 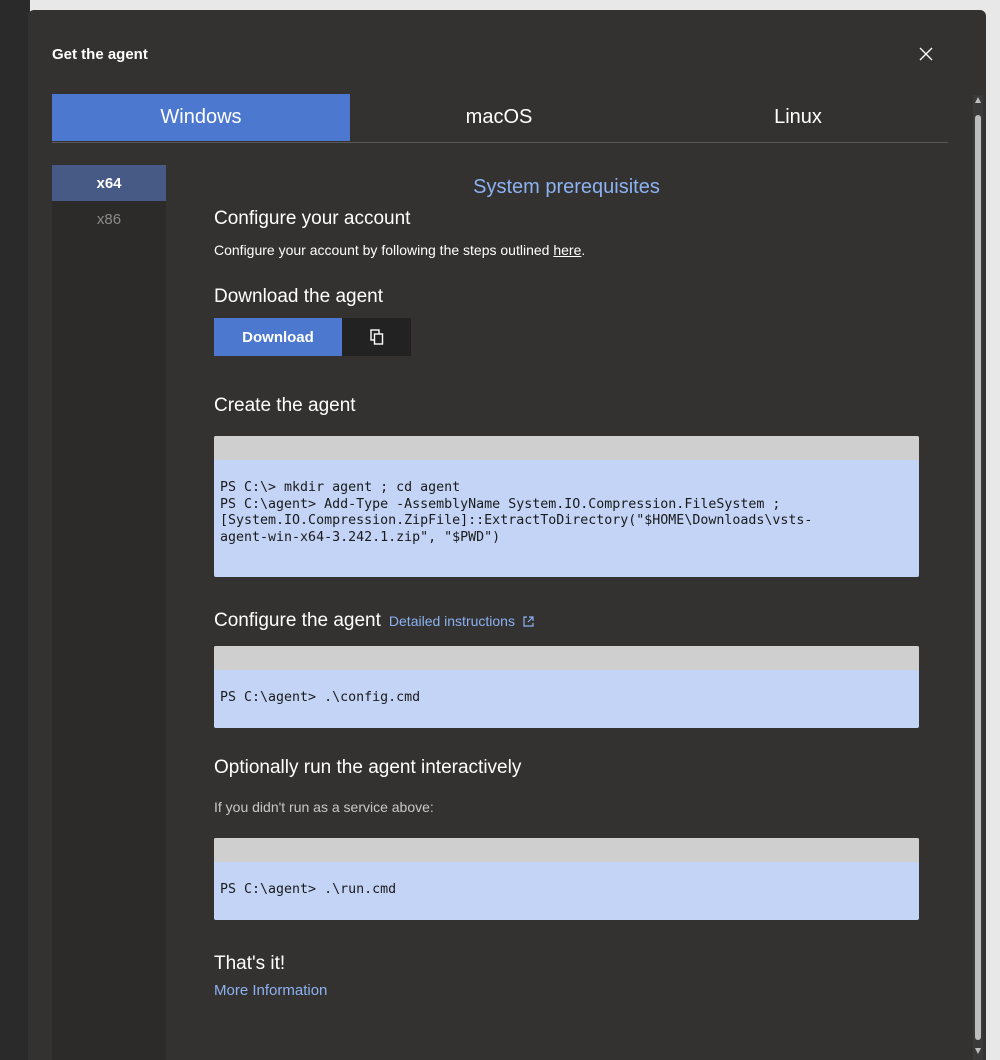 I want to click on detailed-instructions-label: Detailed instructions, so click(x=451, y=621).